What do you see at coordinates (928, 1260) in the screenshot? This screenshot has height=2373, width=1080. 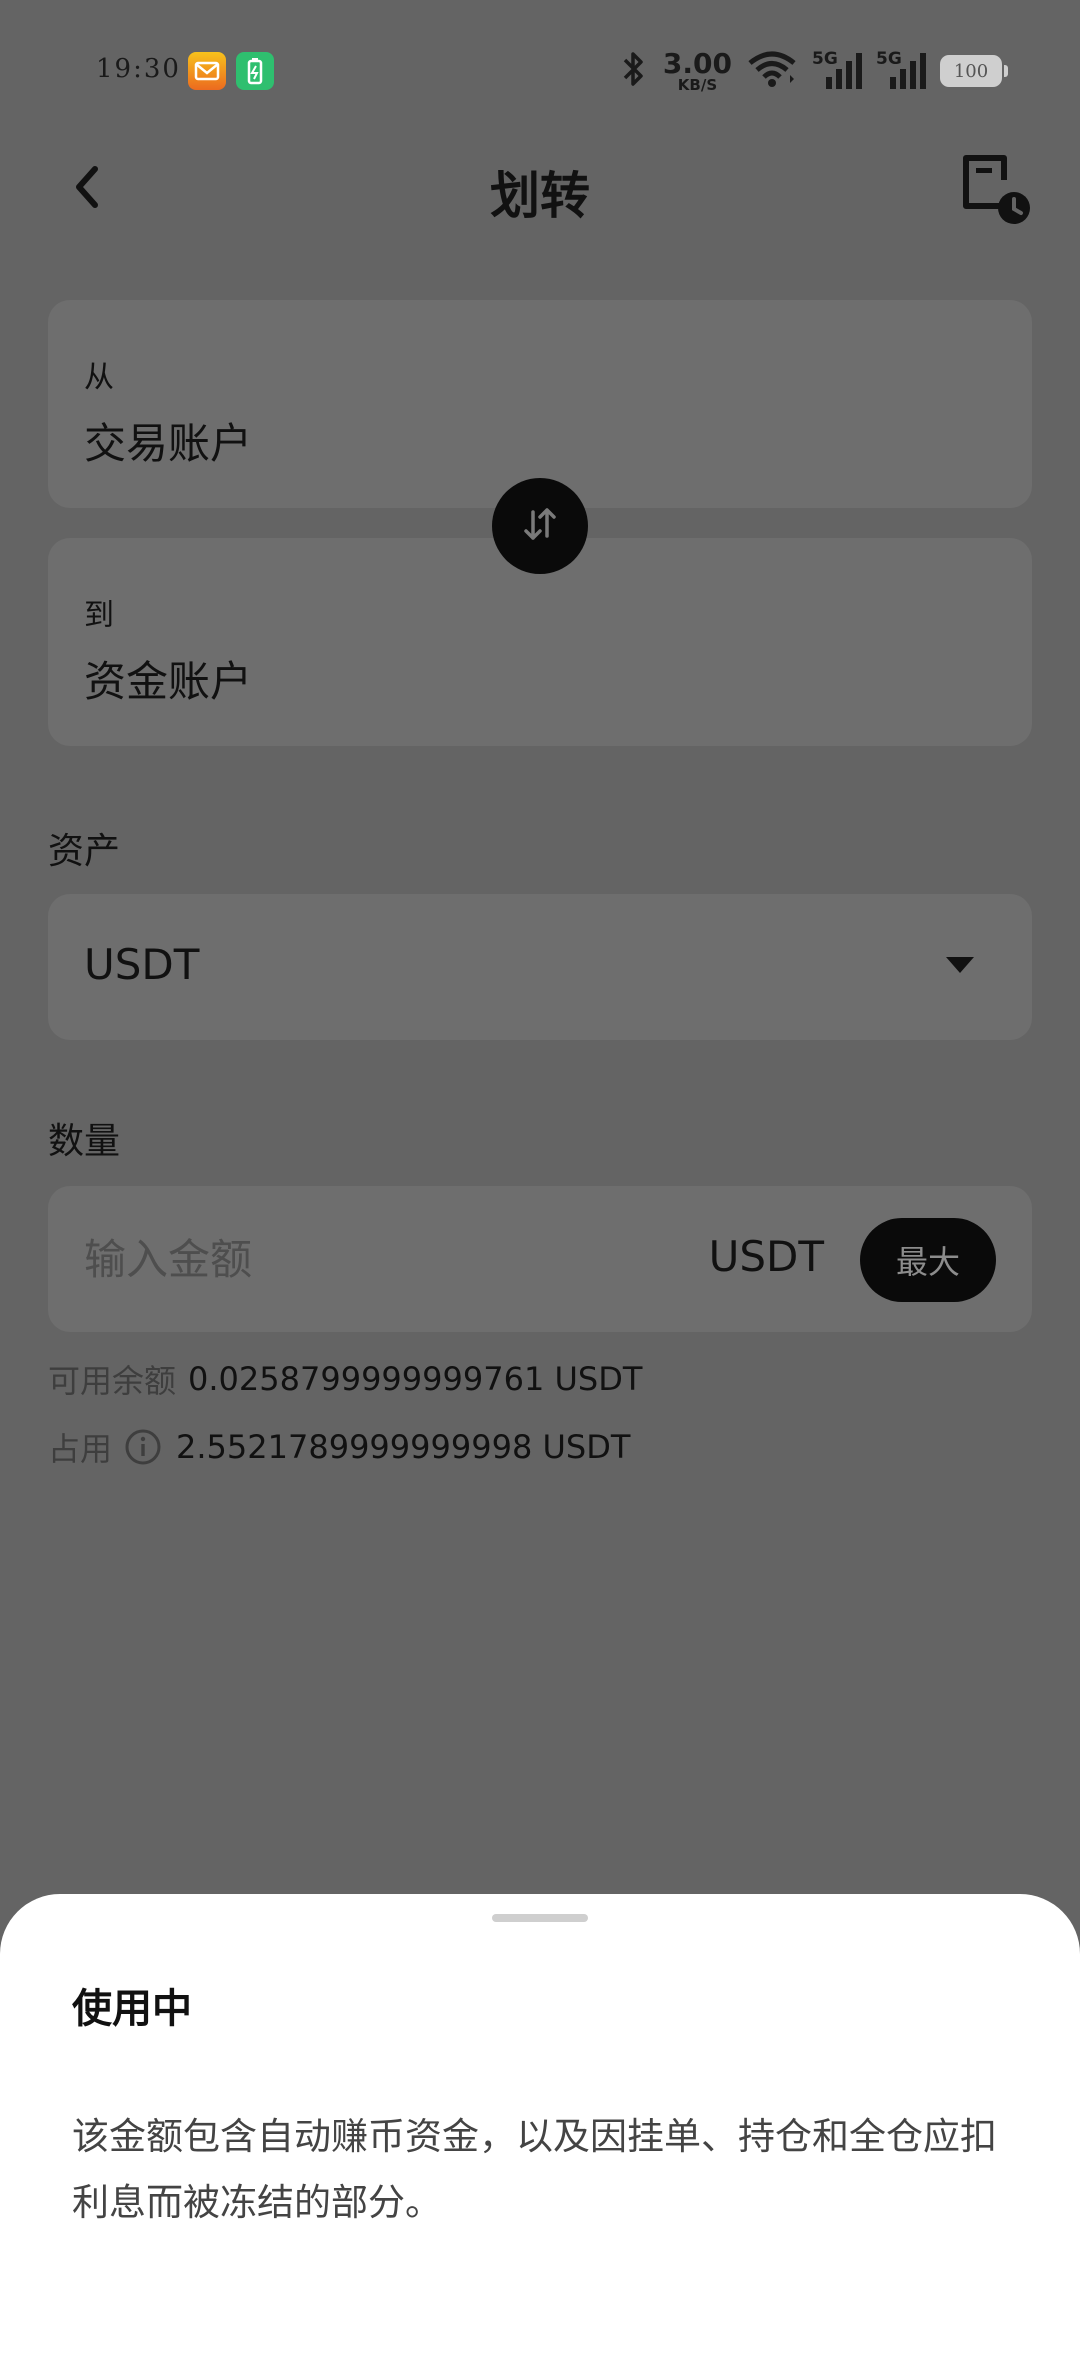 I see `max-button: 最大` at bounding box center [928, 1260].